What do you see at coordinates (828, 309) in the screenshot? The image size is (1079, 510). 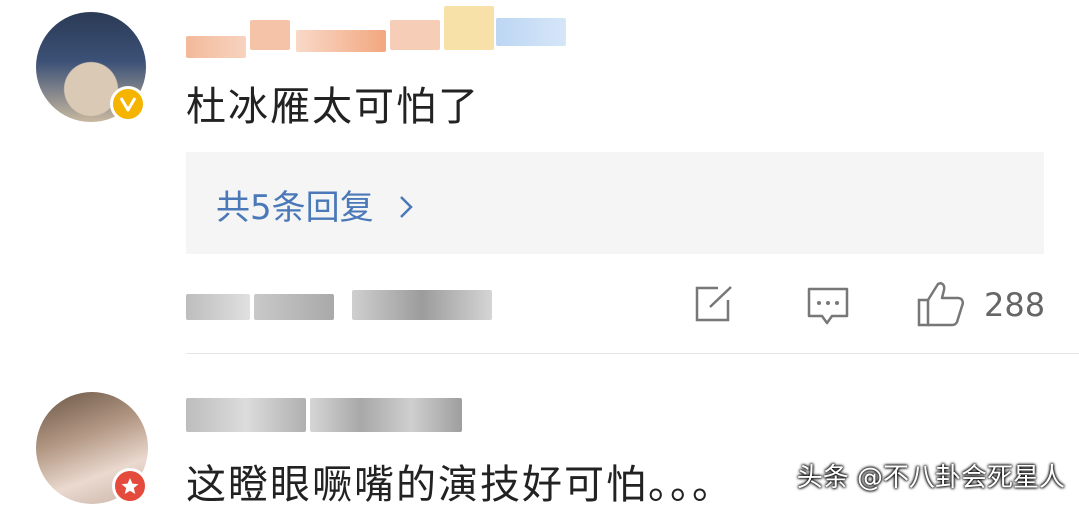 I see `comment-icon` at bounding box center [828, 309].